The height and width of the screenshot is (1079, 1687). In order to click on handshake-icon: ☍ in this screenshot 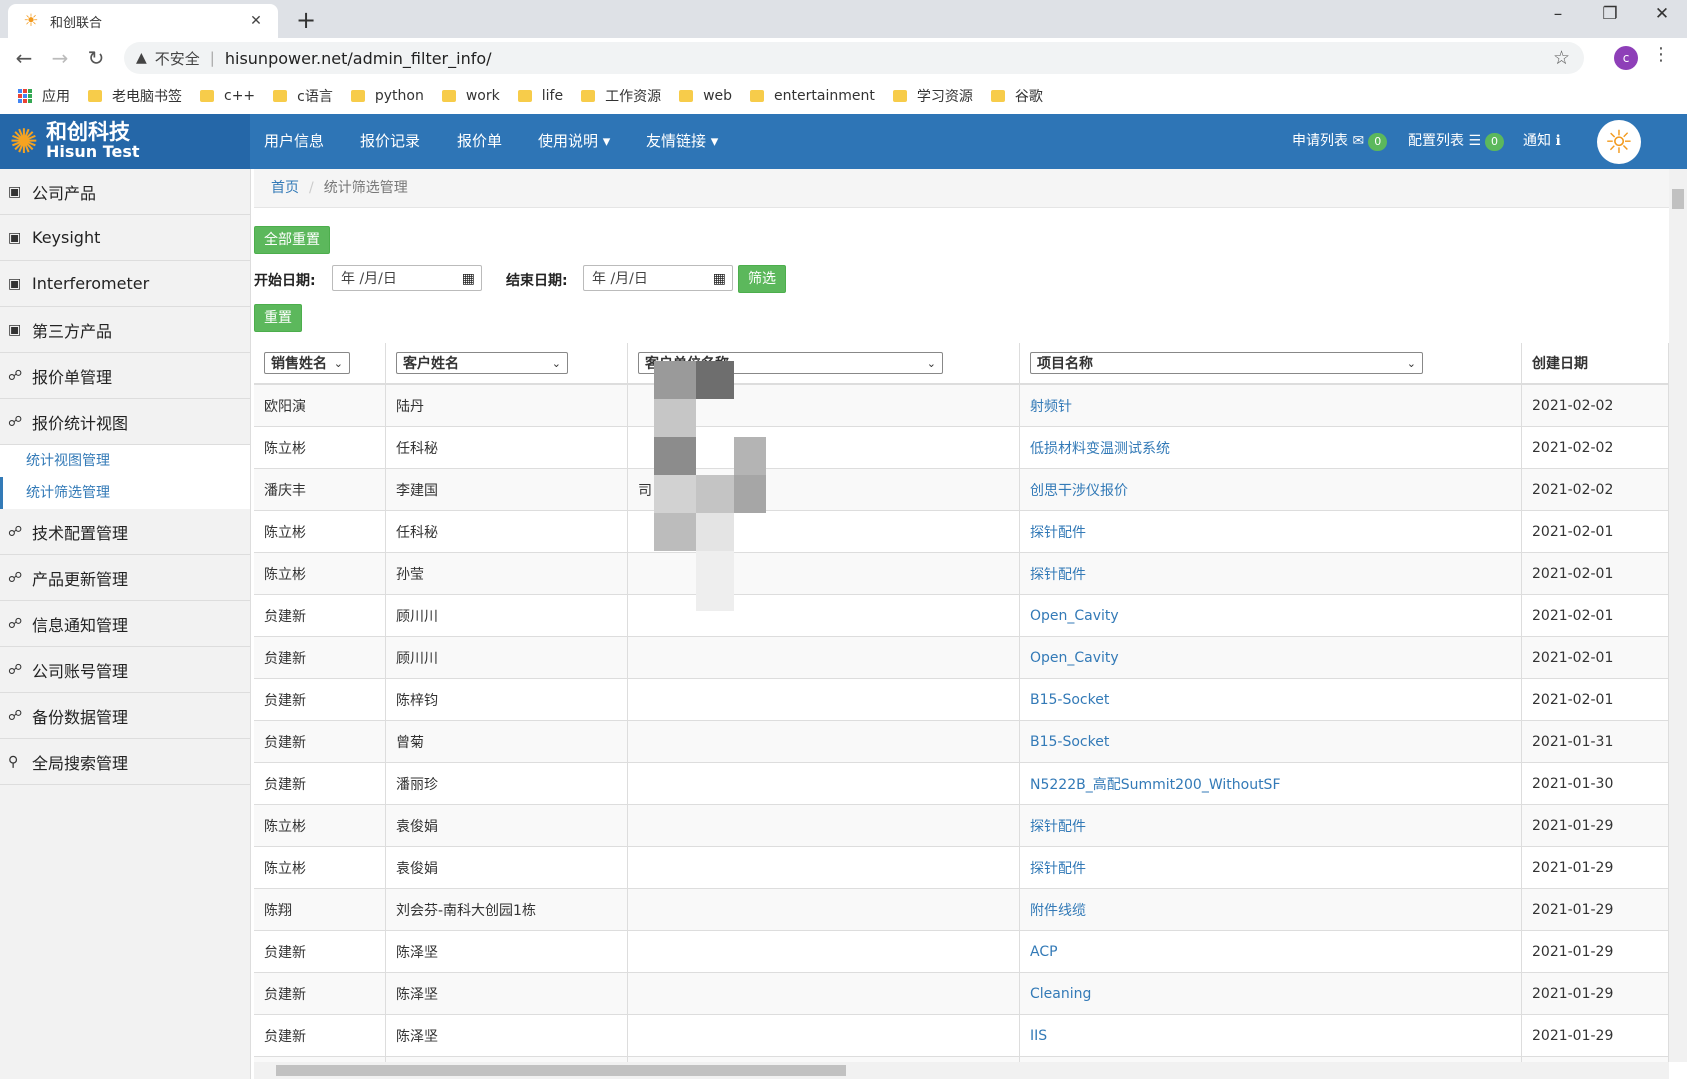, I will do `click(15, 577)`.